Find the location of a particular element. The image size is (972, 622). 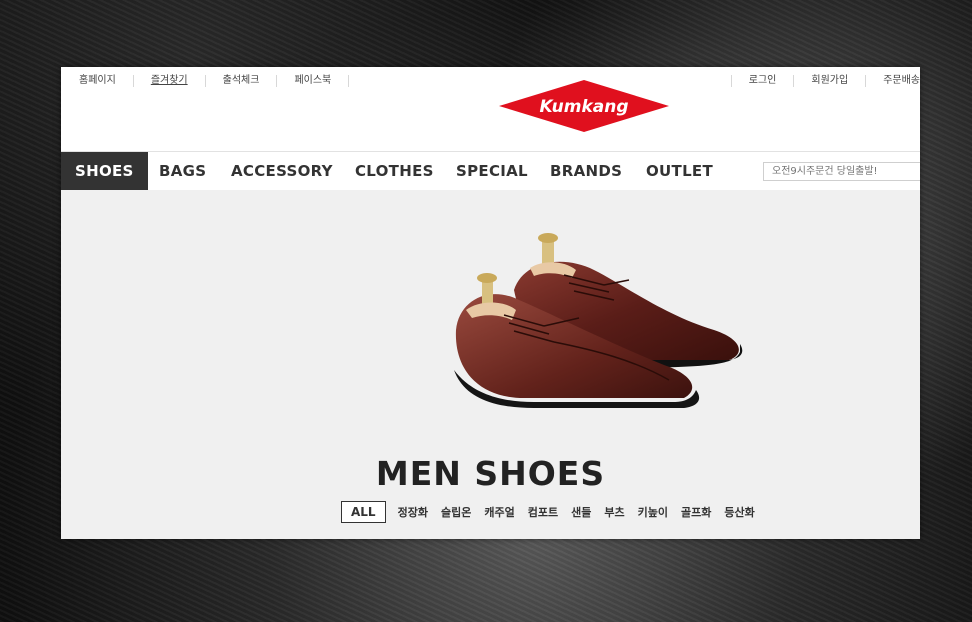

category-filter: ALL 정장화 슬립온 캐주얼 컴포트 샌들 부츠 키높이 골프화 등산화 is located at coordinates (554, 512).